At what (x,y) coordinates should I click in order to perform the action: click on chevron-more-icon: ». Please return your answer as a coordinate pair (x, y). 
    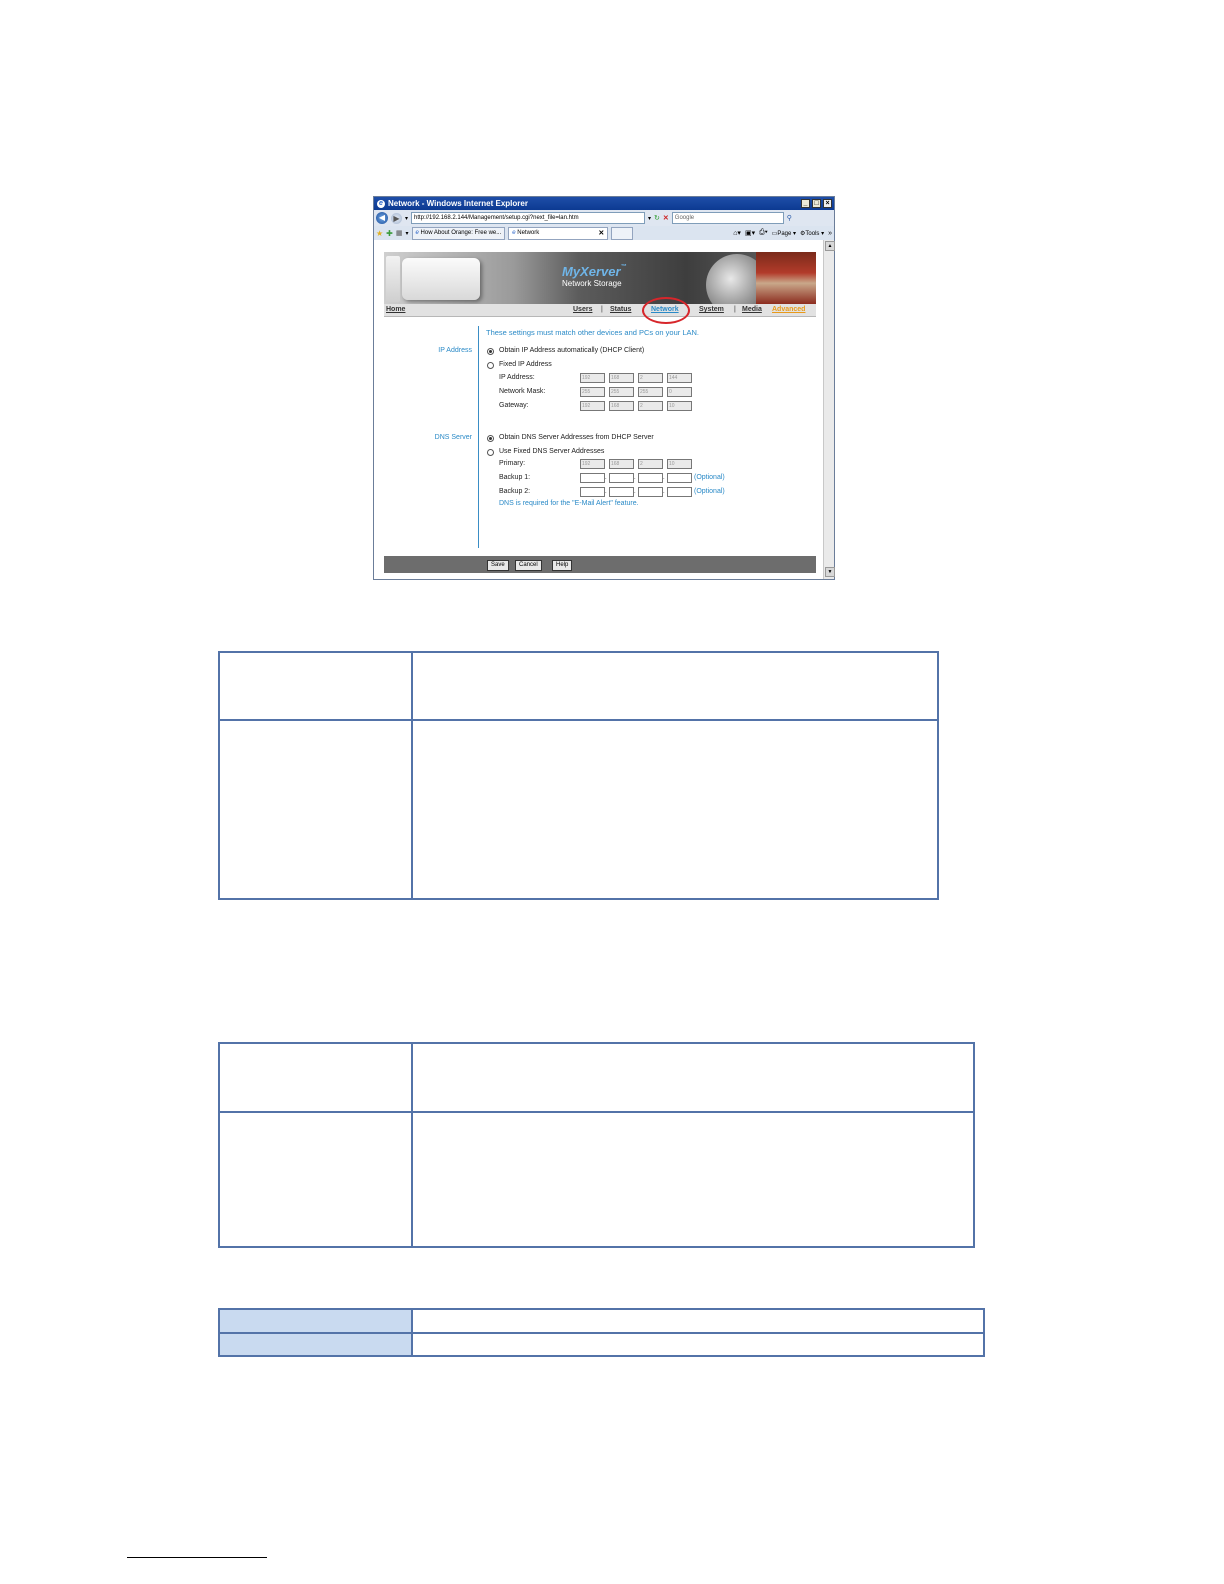
    Looking at the image, I should click on (830, 233).